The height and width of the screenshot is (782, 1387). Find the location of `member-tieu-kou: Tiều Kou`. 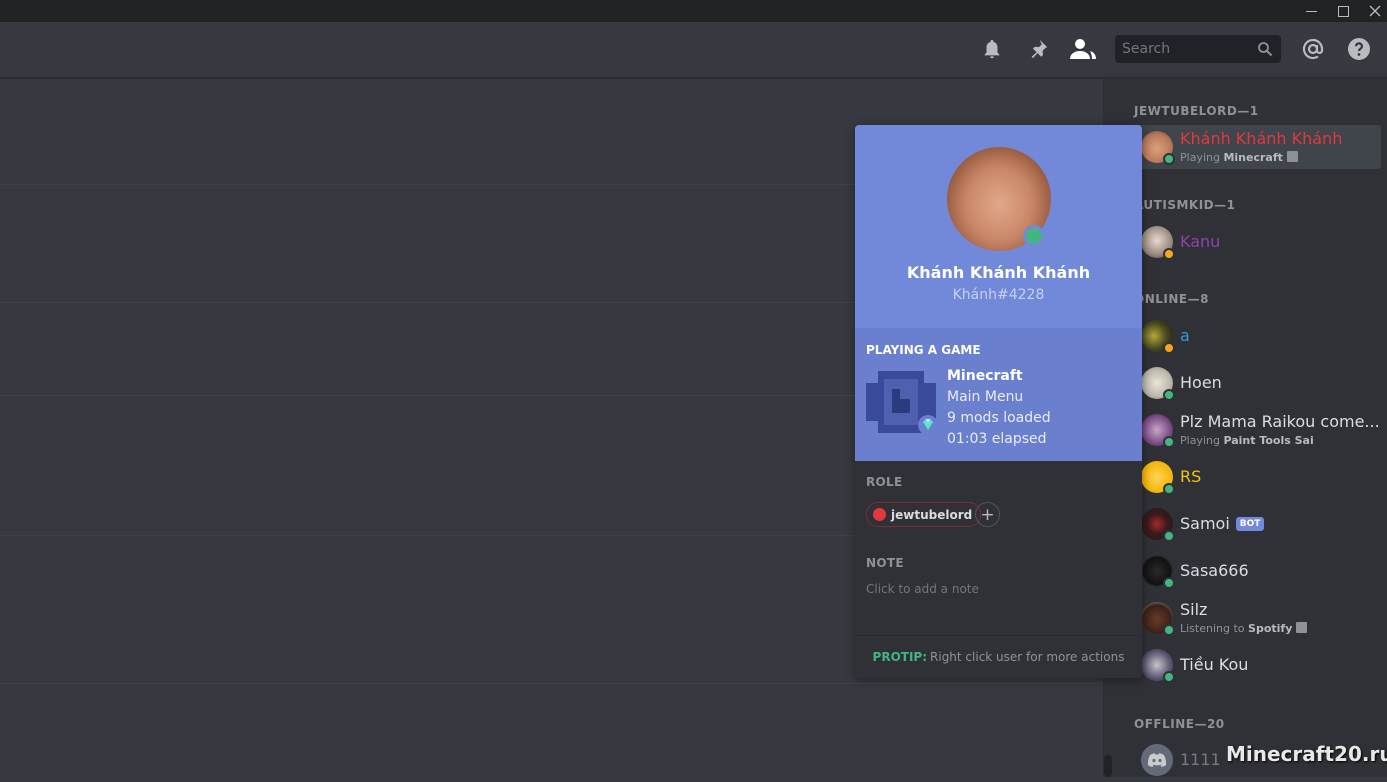

member-tieu-kou: Tiều Kou is located at coordinates (1257, 665).